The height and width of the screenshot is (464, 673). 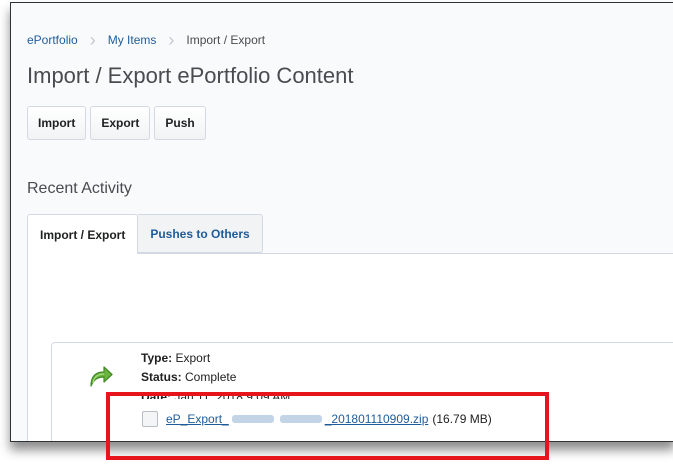 I want to click on tab-pushes-to-others: Pushes to Others, so click(x=200, y=233).